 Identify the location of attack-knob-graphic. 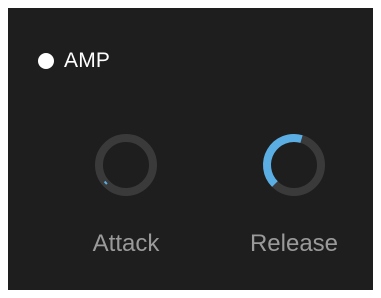
(126, 165).